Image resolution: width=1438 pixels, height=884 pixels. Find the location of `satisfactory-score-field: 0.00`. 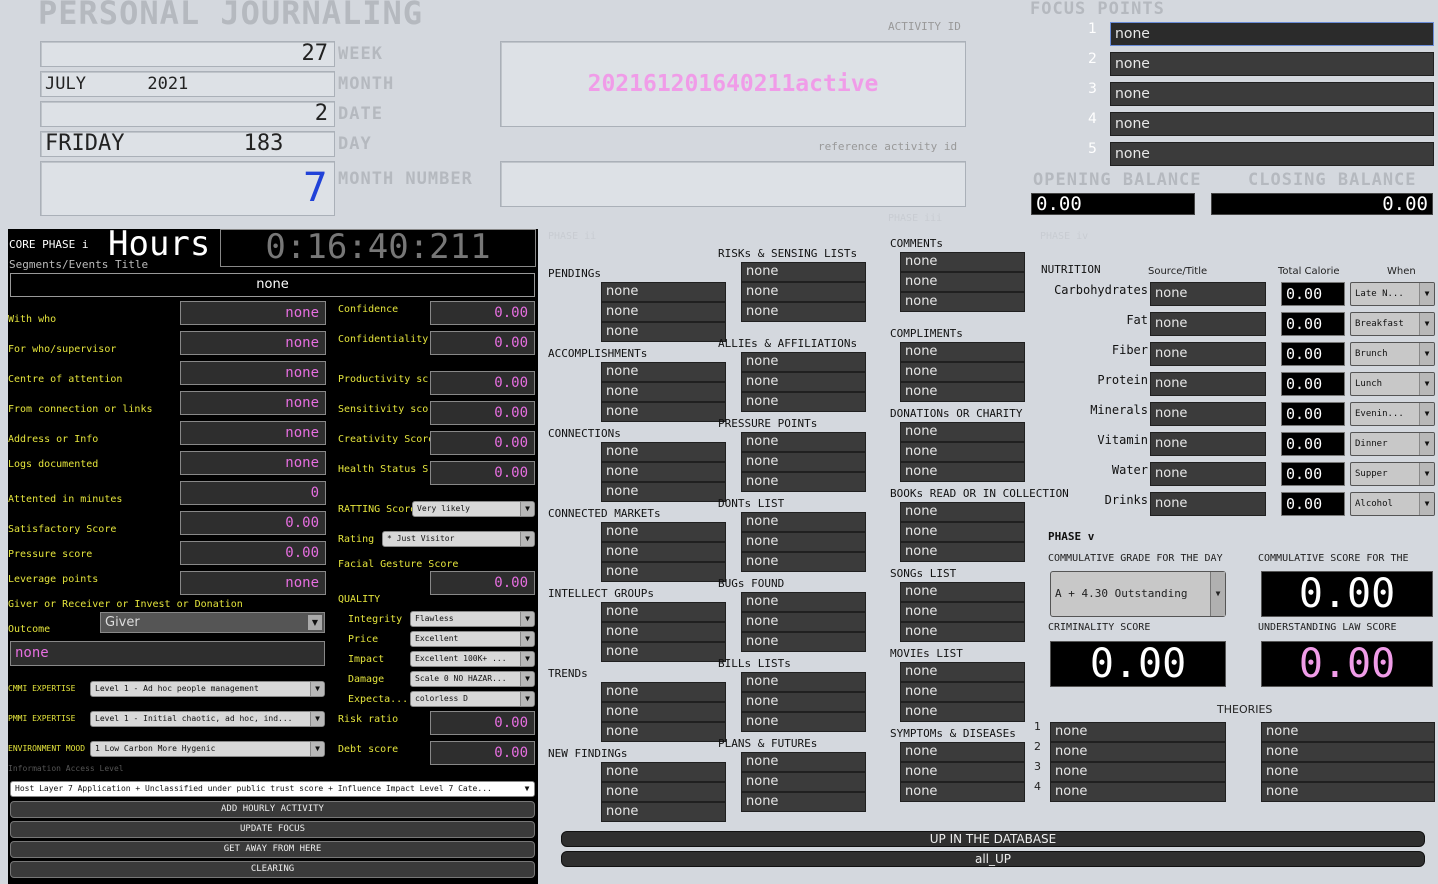

satisfactory-score-field: 0.00 is located at coordinates (253, 523).